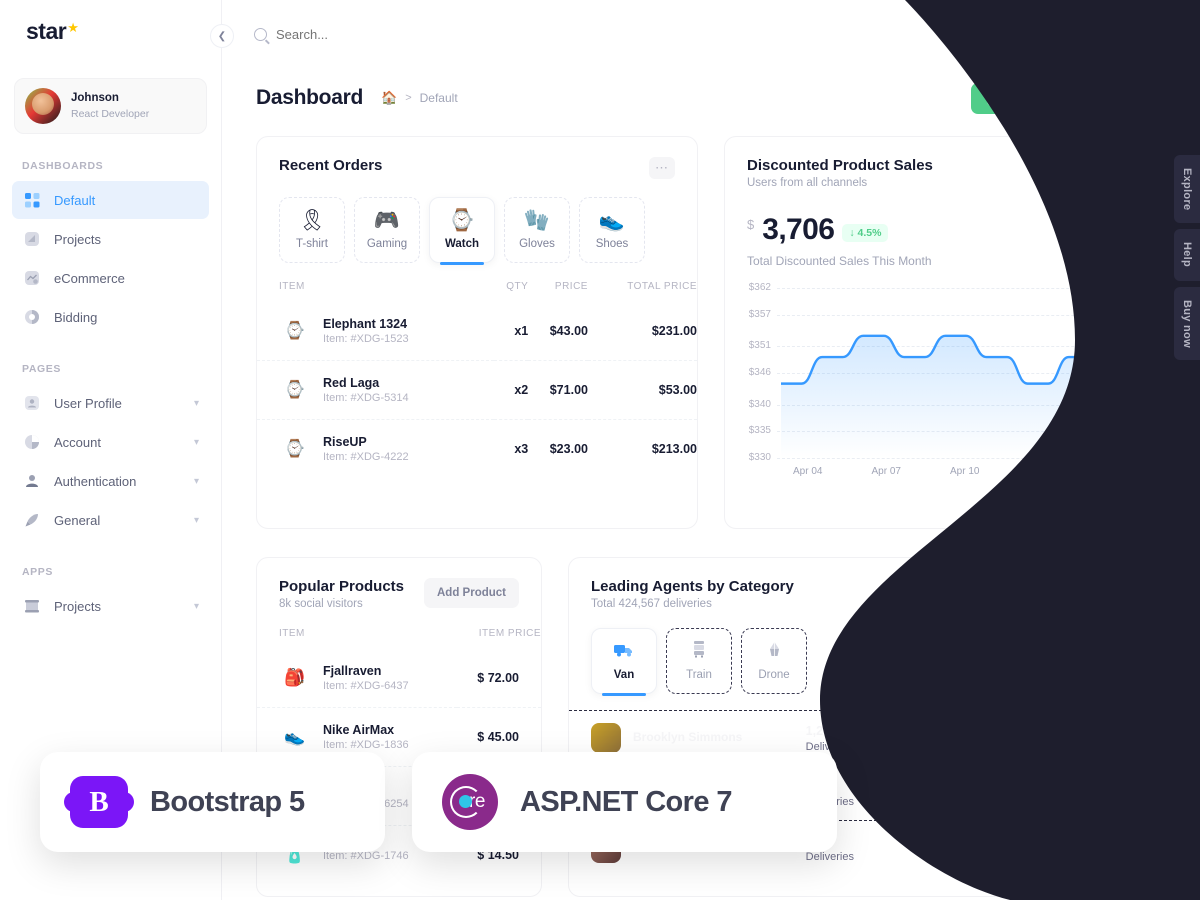  I want to click on sidebar-item-label: General, so click(77, 520).